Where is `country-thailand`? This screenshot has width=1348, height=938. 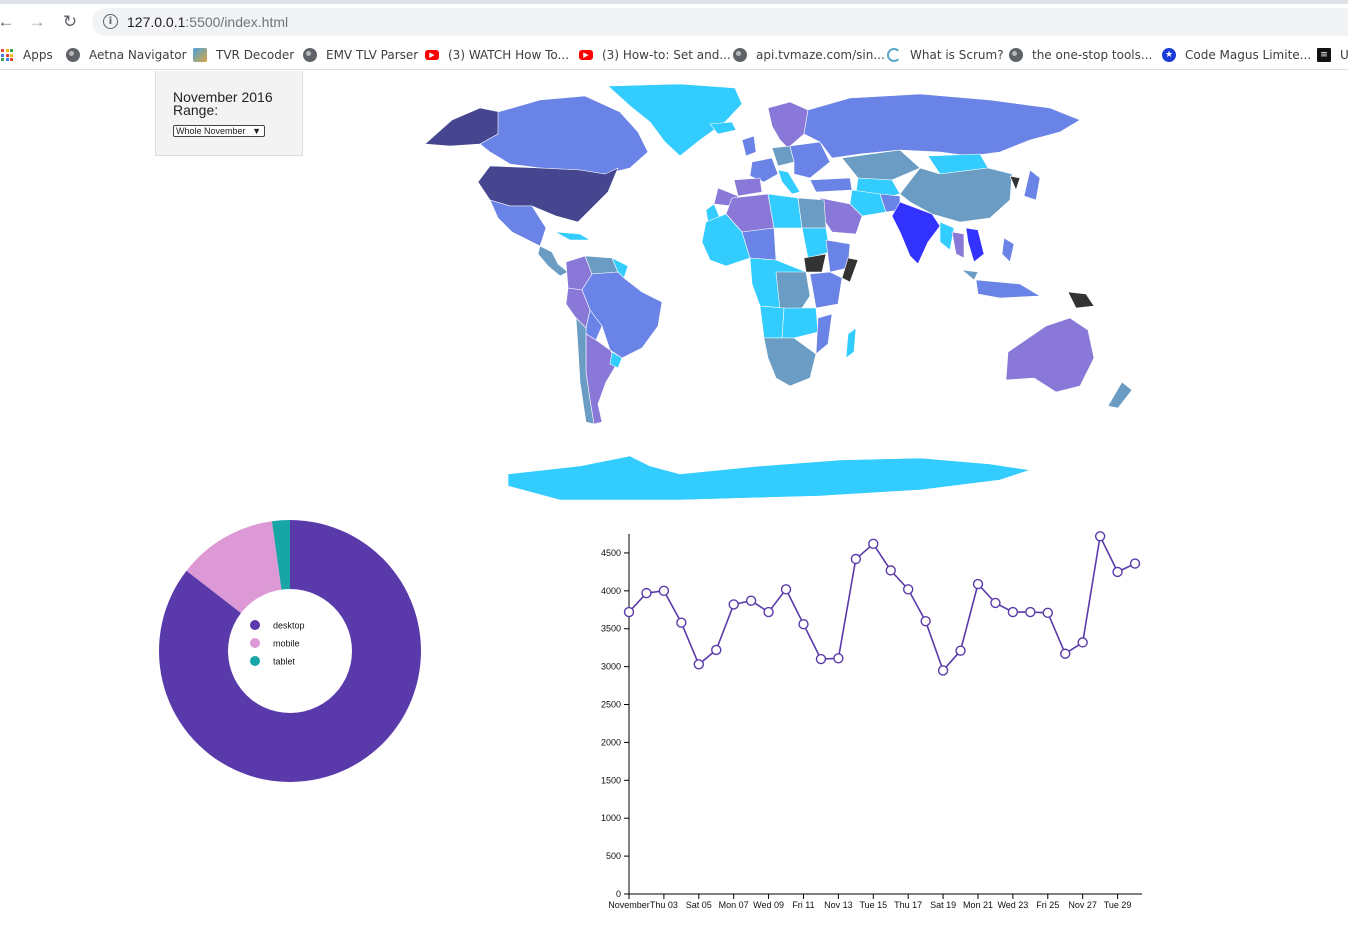 country-thailand is located at coordinates (958, 245).